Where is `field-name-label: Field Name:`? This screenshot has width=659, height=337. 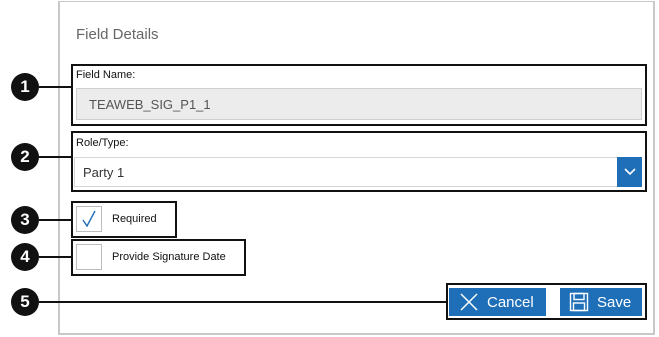
field-name-label: Field Name: is located at coordinates (106, 75).